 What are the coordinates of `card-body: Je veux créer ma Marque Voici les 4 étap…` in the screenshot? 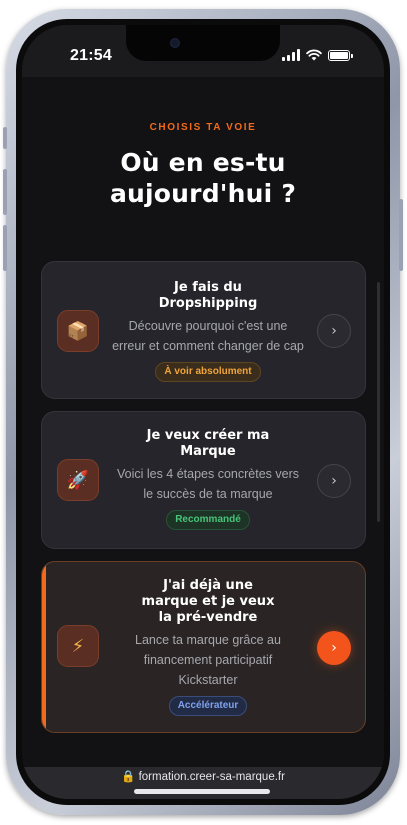 It's located at (208, 479).